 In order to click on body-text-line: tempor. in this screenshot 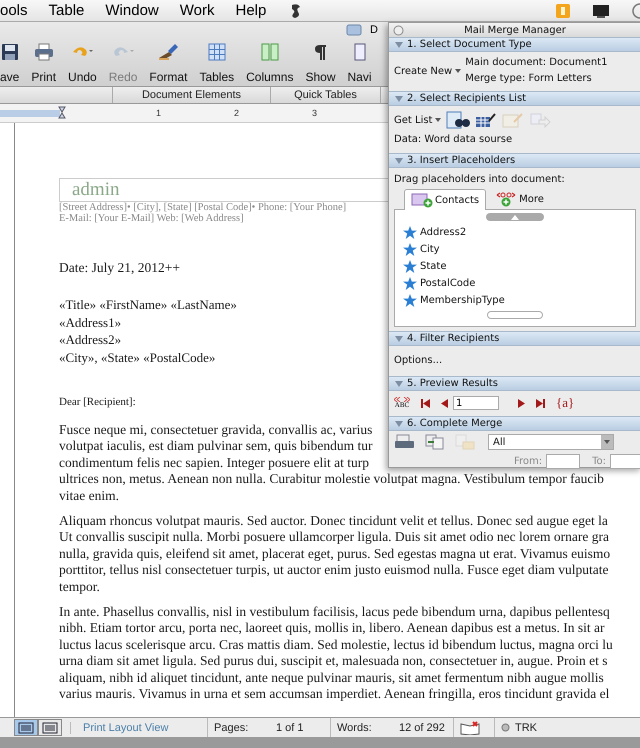, I will do `click(79, 587)`.